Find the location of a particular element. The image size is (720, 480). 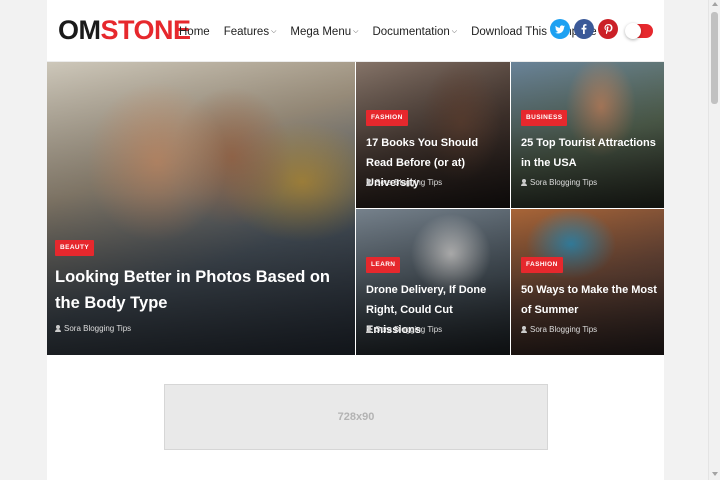

nav-documentation-label: Documentation is located at coordinates (411, 32).